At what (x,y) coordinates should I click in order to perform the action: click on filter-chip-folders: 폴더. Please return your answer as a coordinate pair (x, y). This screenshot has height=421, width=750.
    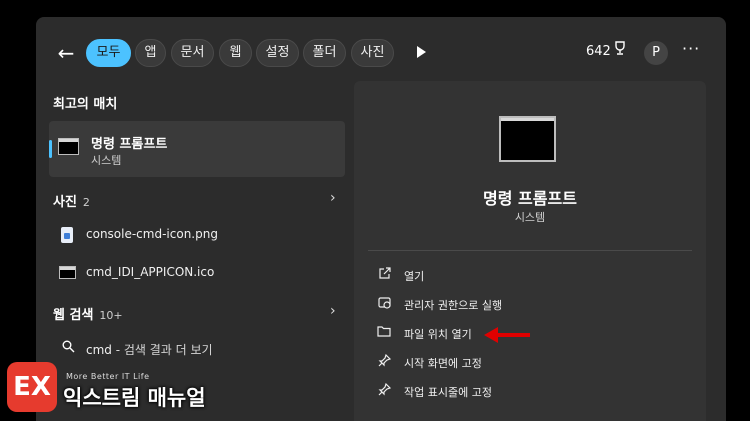
    Looking at the image, I should click on (324, 53).